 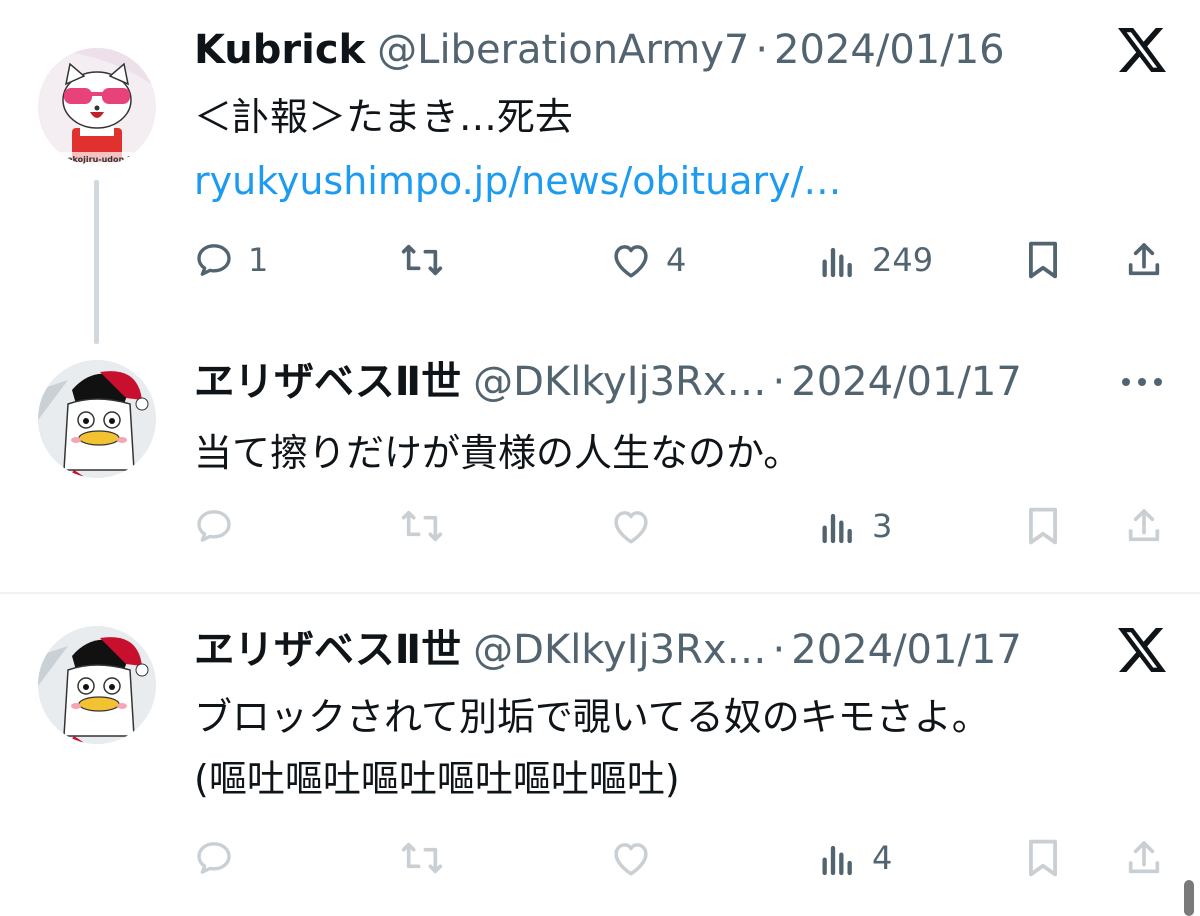 I want to click on views-button: 249, so click(x=875, y=260).